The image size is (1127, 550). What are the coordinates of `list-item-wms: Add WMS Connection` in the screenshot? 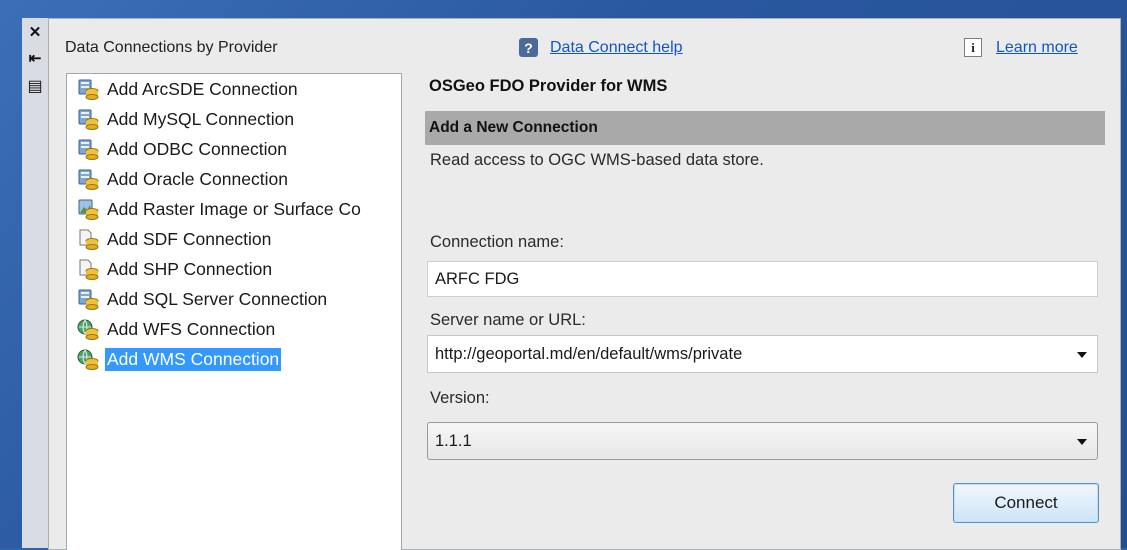 It's located at (239, 359).